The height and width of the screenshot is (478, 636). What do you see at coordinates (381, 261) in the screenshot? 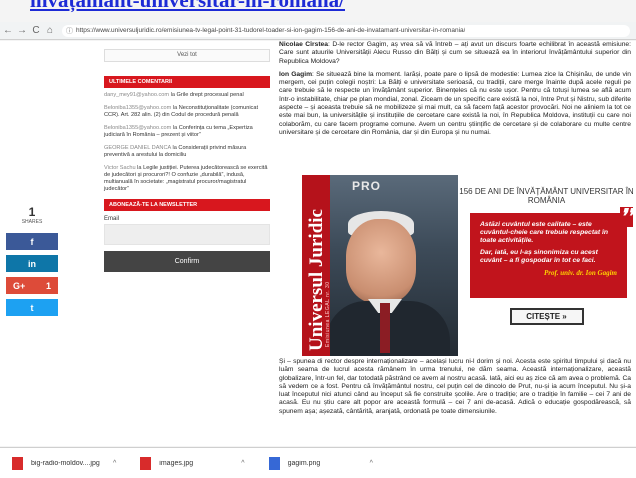
I see `face-shape` at bounding box center [381, 261].